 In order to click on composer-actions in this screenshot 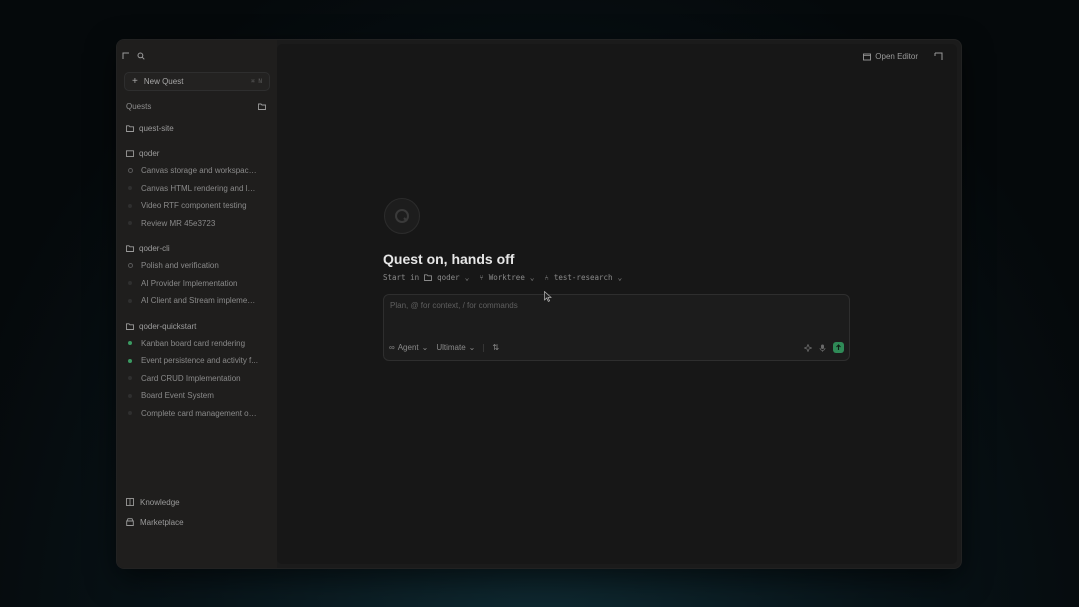, I will do `click(824, 347)`.